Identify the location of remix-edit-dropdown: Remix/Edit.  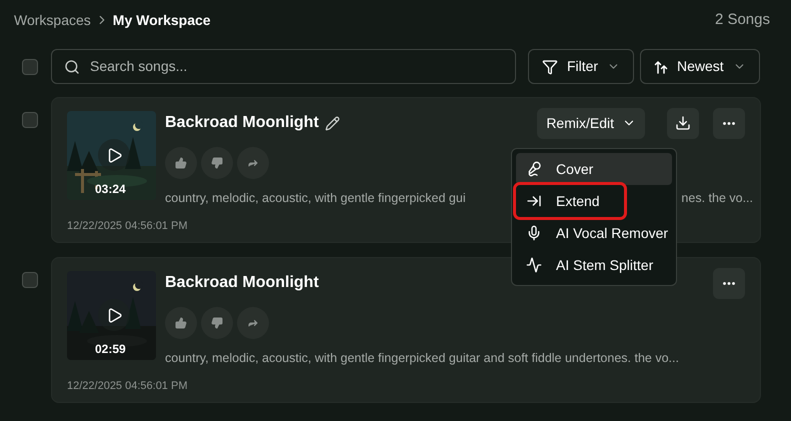
(591, 123).